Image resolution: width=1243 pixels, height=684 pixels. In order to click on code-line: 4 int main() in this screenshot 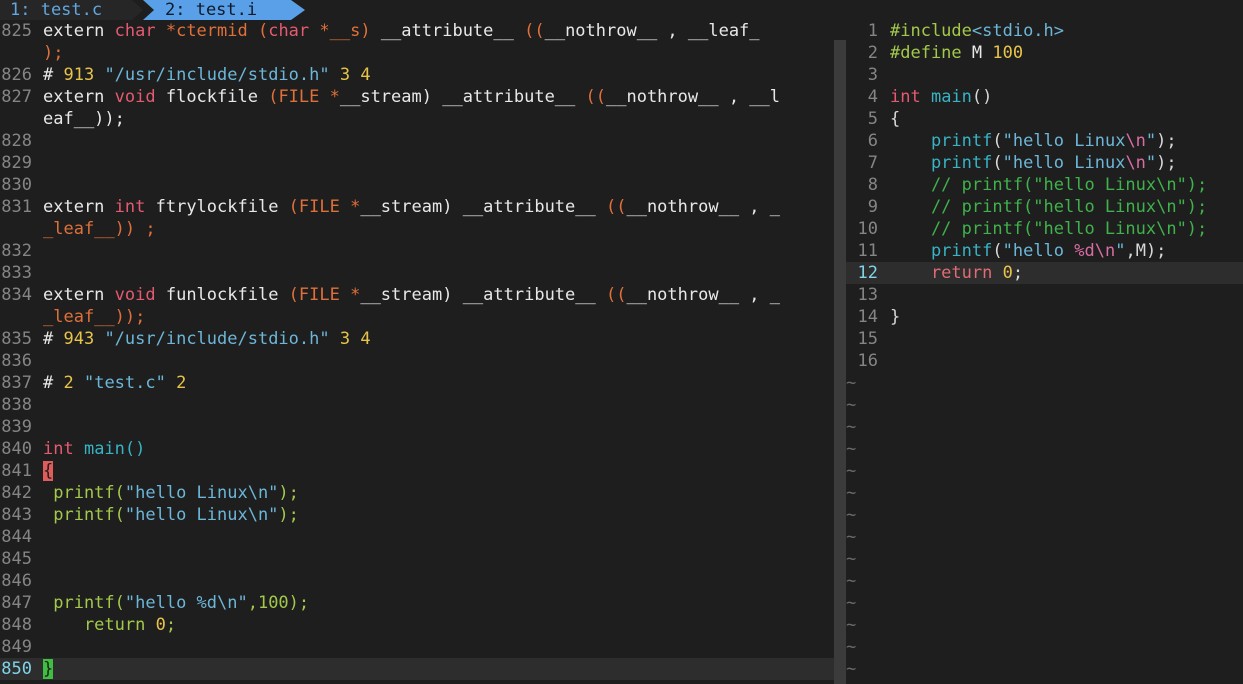, I will do `click(1044, 97)`.